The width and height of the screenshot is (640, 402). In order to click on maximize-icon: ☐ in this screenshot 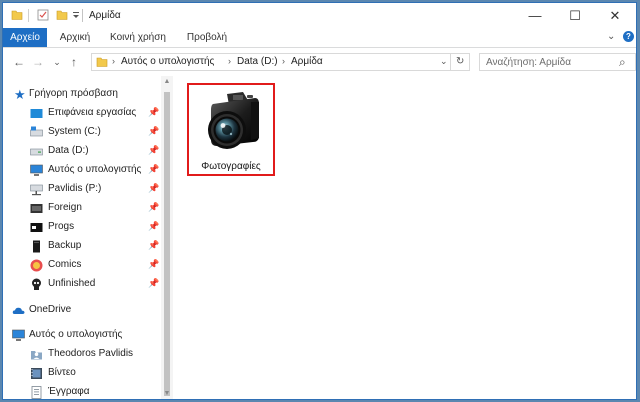, I will do `click(575, 15)`.